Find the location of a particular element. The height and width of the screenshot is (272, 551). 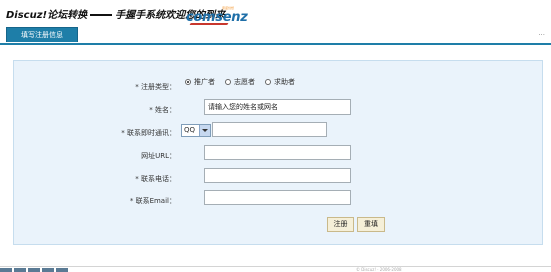

im-label: * 联系即时通讯： is located at coordinates (148, 133).